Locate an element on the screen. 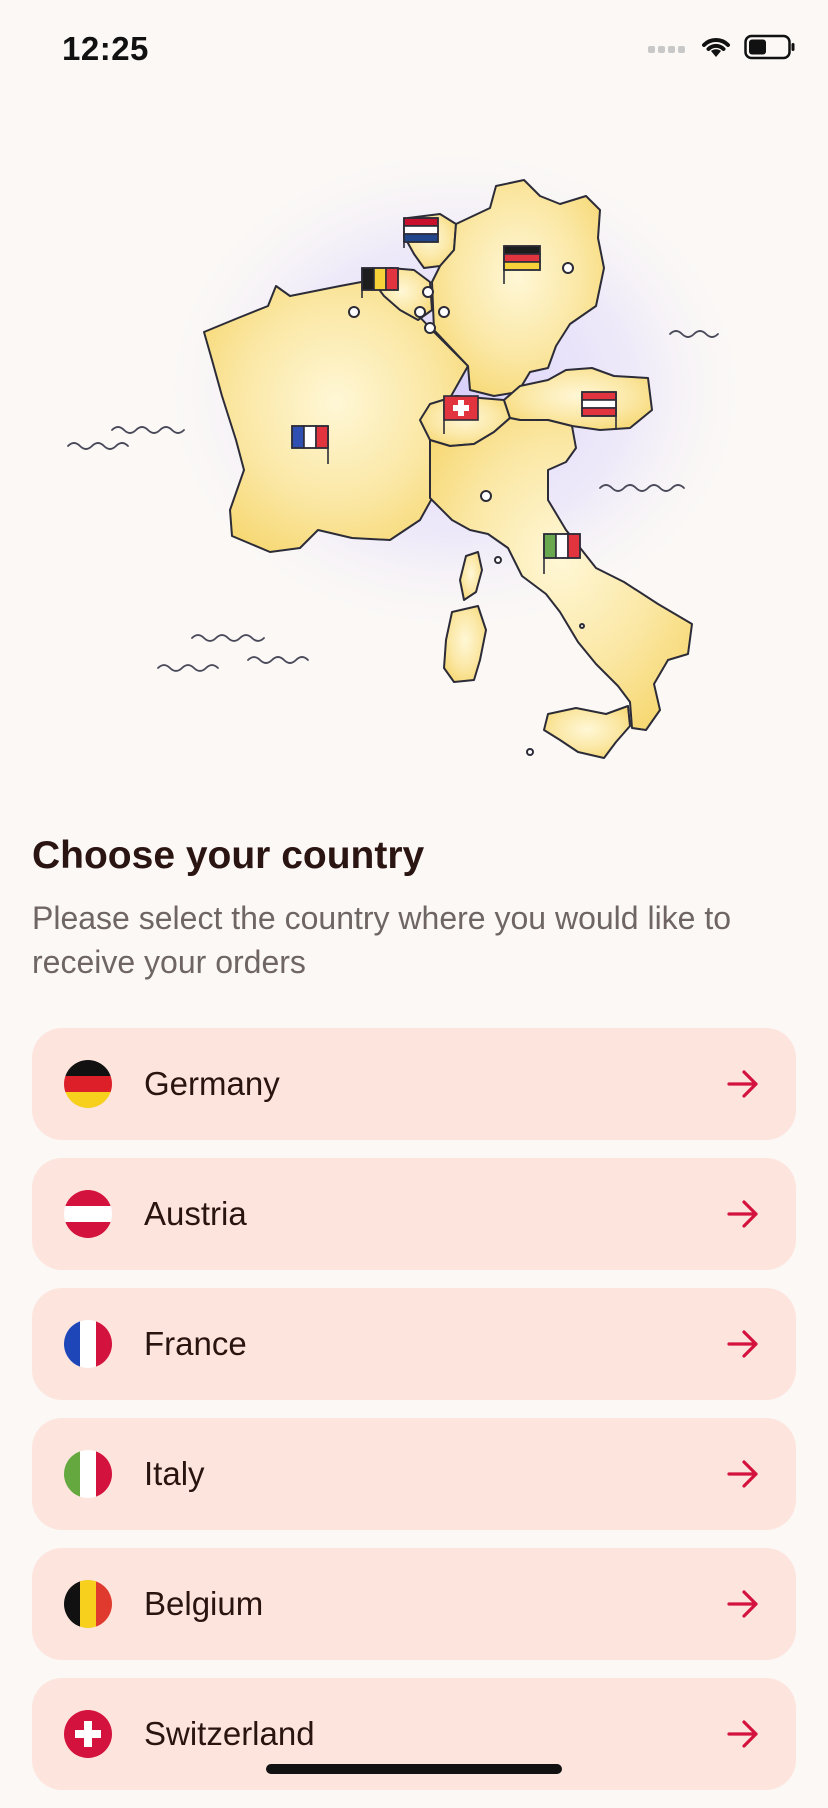 This screenshot has height=1808, width=828. austria-flag-icon is located at coordinates (88, 1214).